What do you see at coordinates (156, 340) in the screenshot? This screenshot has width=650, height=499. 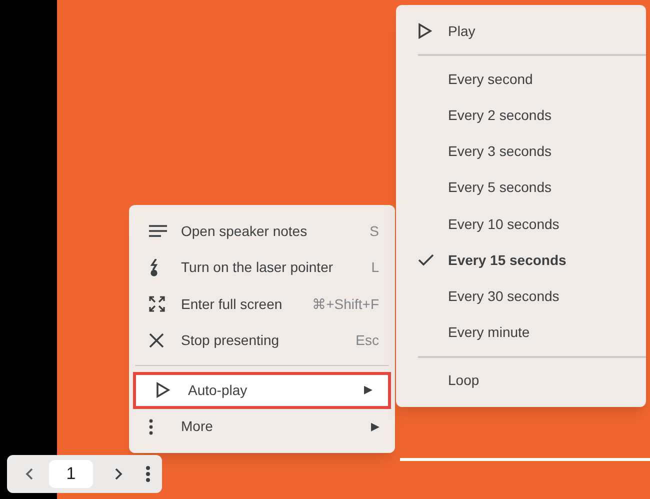 I see `close-icon` at bounding box center [156, 340].